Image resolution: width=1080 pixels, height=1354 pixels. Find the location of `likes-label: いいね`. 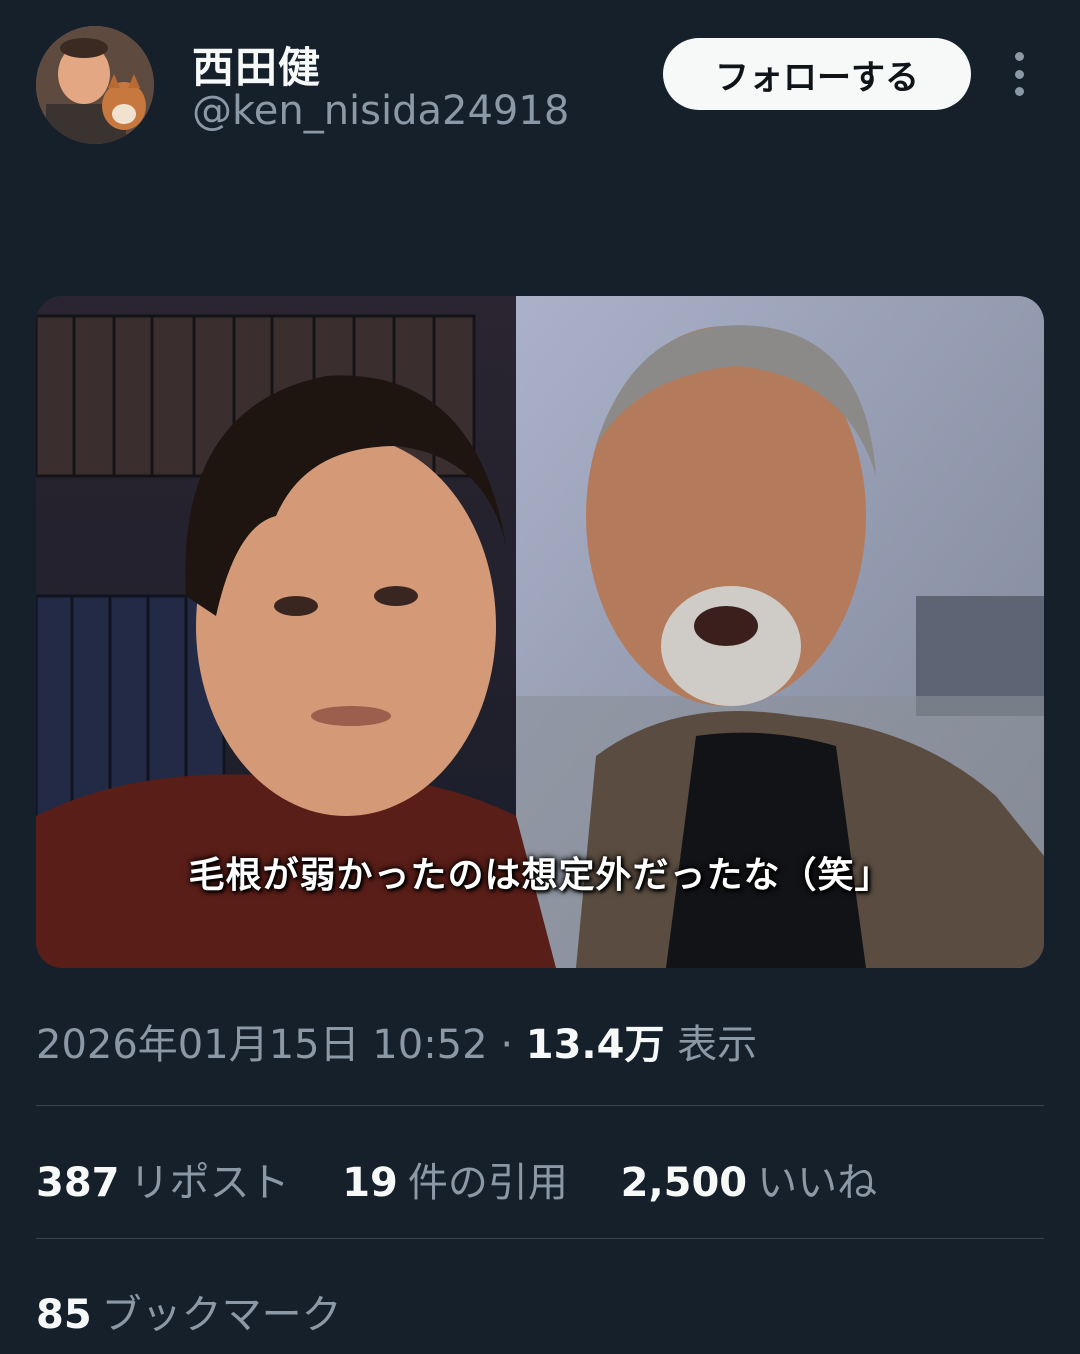

likes-label: いいね is located at coordinates (817, 1183).